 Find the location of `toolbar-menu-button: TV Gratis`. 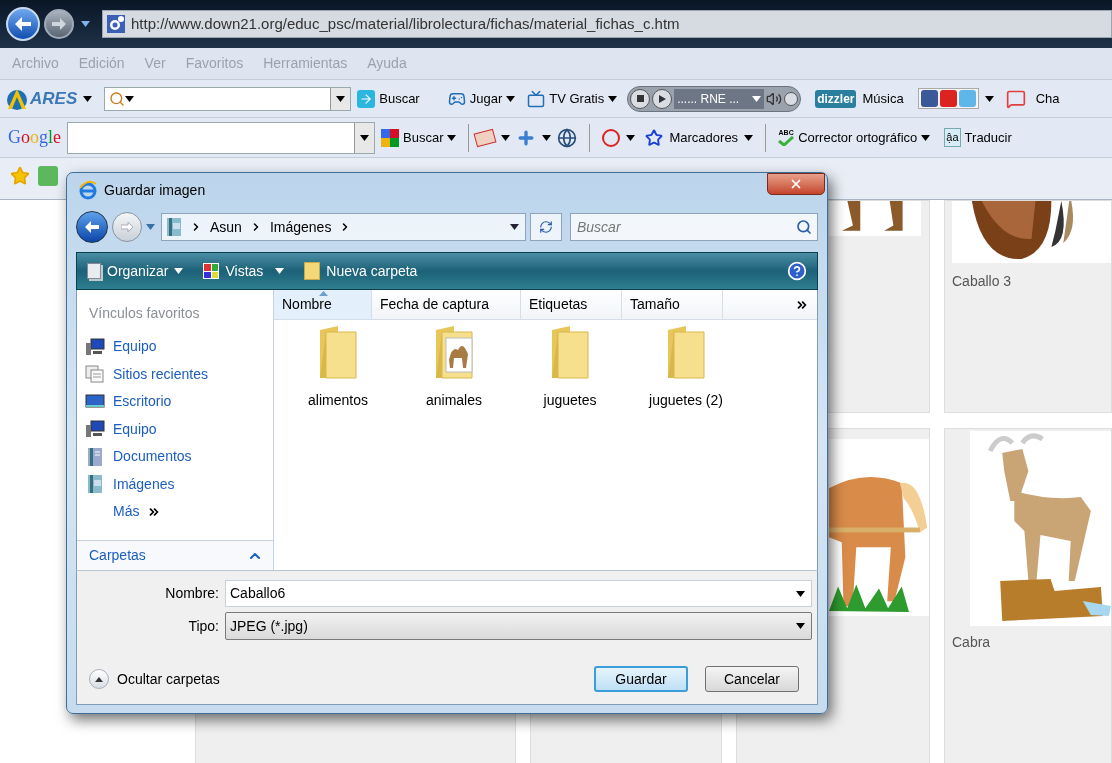

toolbar-menu-button: TV Gratis is located at coordinates (572, 98).